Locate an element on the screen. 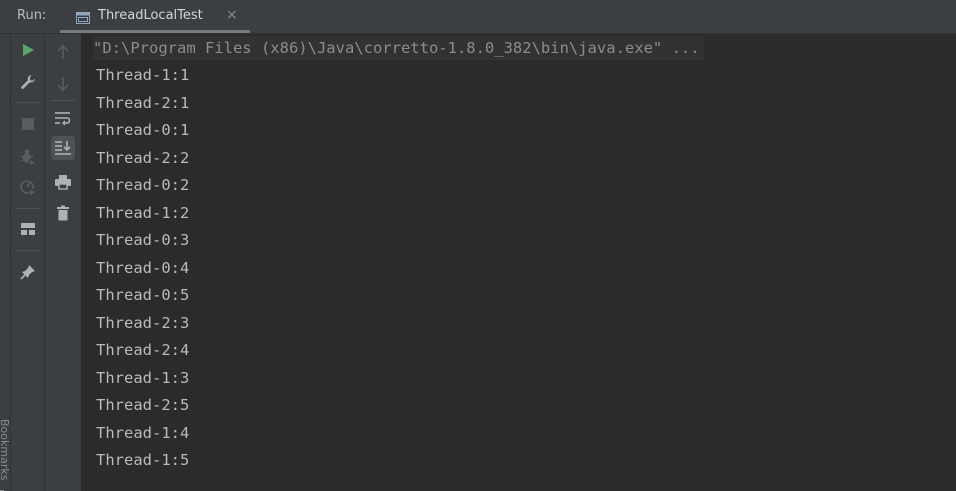 Image resolution: width=956 pixels, height=491 pixels. console-output-line: Thread-0:2 is located at coordinates (143, 185).